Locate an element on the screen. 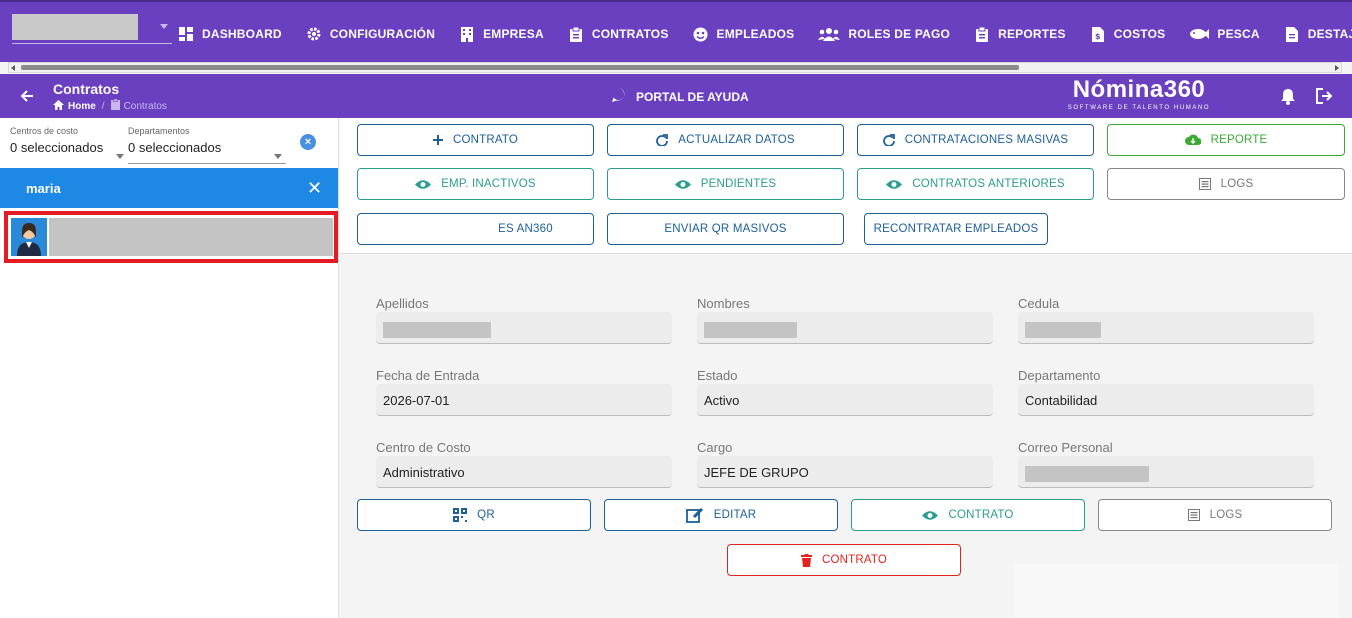 Image resolution: width=1352 pixels, height=618 pixels. previous-contracts-button: CONTRATOS ANTERIORES is located at coordinates (975, 184).